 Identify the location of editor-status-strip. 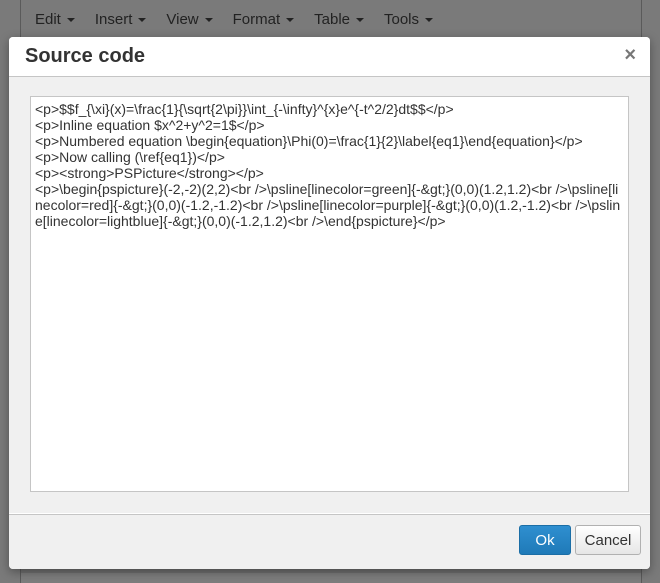
(331, 578).